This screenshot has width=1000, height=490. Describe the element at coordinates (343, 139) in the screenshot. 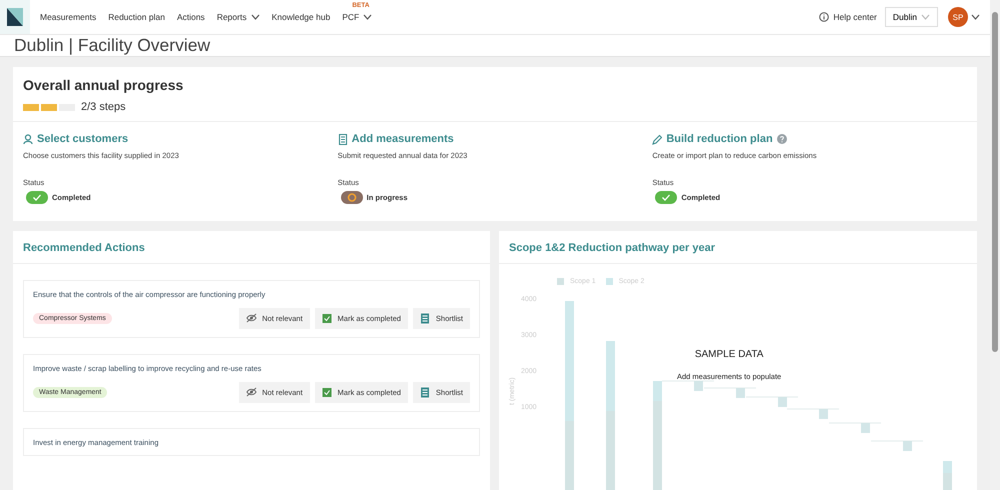

I see `document-icon` at that location.